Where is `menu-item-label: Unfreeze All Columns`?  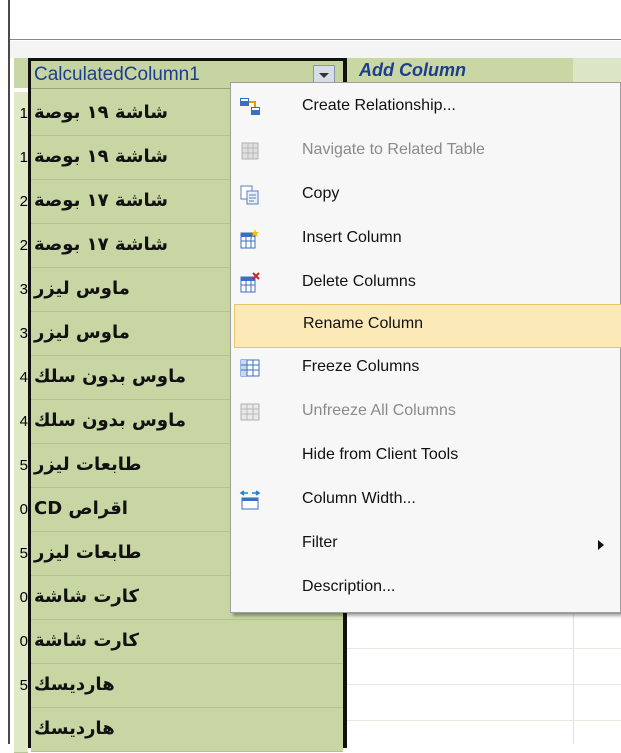
menu-item-label: Unfreeze All Columns is located at coordinates (379, 410).